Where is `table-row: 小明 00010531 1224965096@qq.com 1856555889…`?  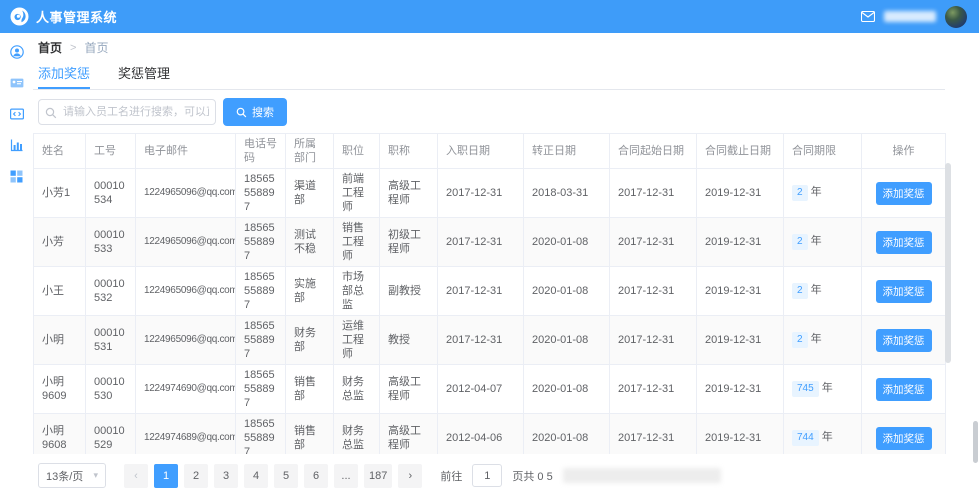
table-row: 小明 00010531 1224965096@qq.com 1856555889… is located at coordinates (489, 340).